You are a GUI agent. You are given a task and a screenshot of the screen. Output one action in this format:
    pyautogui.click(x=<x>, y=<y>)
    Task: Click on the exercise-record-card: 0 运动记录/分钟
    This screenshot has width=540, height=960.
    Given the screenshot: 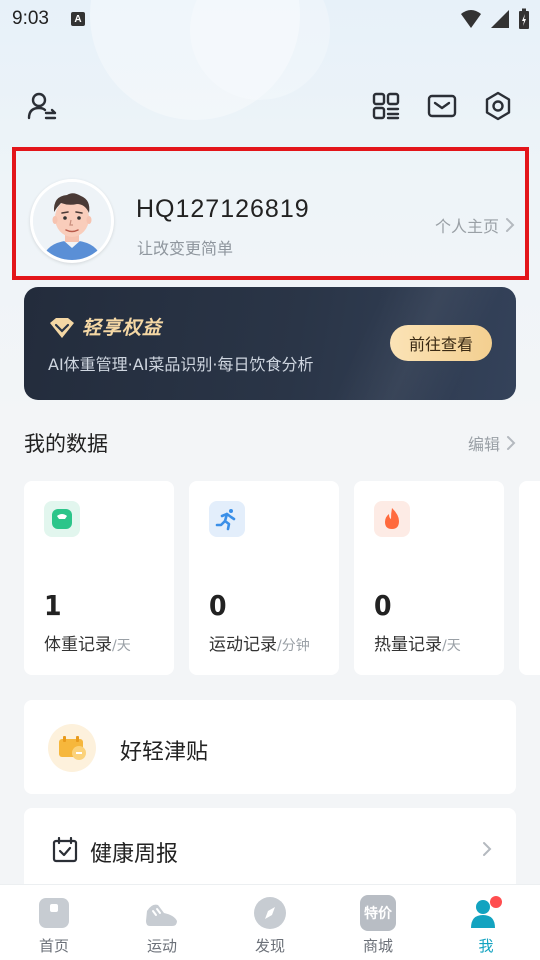 What is the action you would take?
    pyautogui.click(x=264, y=578)
    